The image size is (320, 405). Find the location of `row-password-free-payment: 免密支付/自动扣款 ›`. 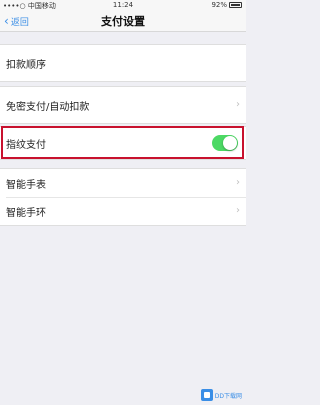

row-password-free-payment: 免密支付/自动扣款 › is located at coordinates (123, 105).